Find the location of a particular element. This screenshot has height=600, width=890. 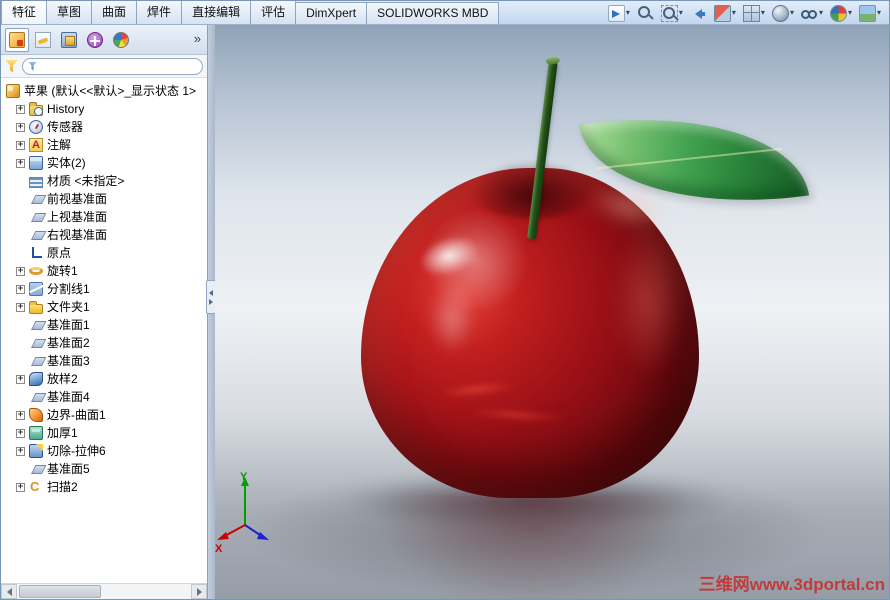

tree-item-label: 加厚1 is located at coordinates (62, 433).